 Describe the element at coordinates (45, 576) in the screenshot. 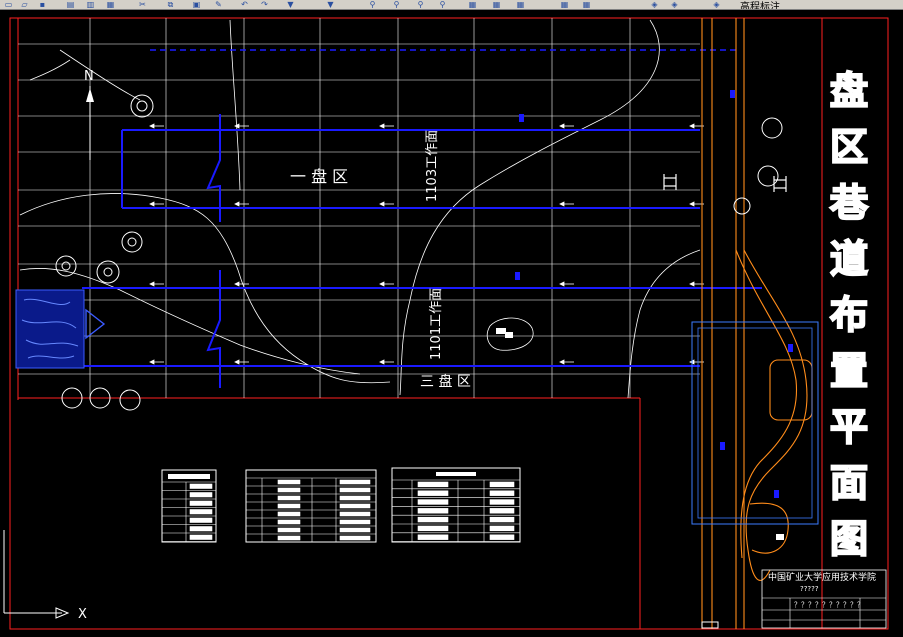

I see `ucs-icon: X` at that location.